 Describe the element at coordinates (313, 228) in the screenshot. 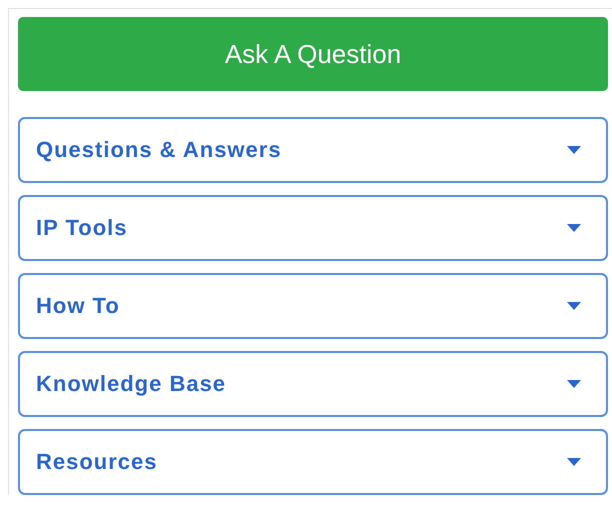

I see `menu-dropdown: IP Tools` at that location.